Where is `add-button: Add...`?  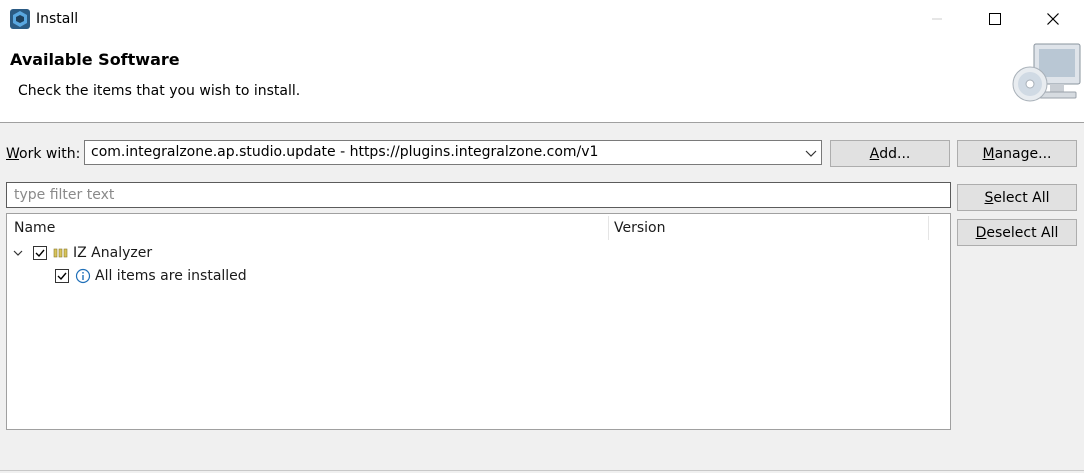
add-button: Add... is located at coordinates (890, 153).